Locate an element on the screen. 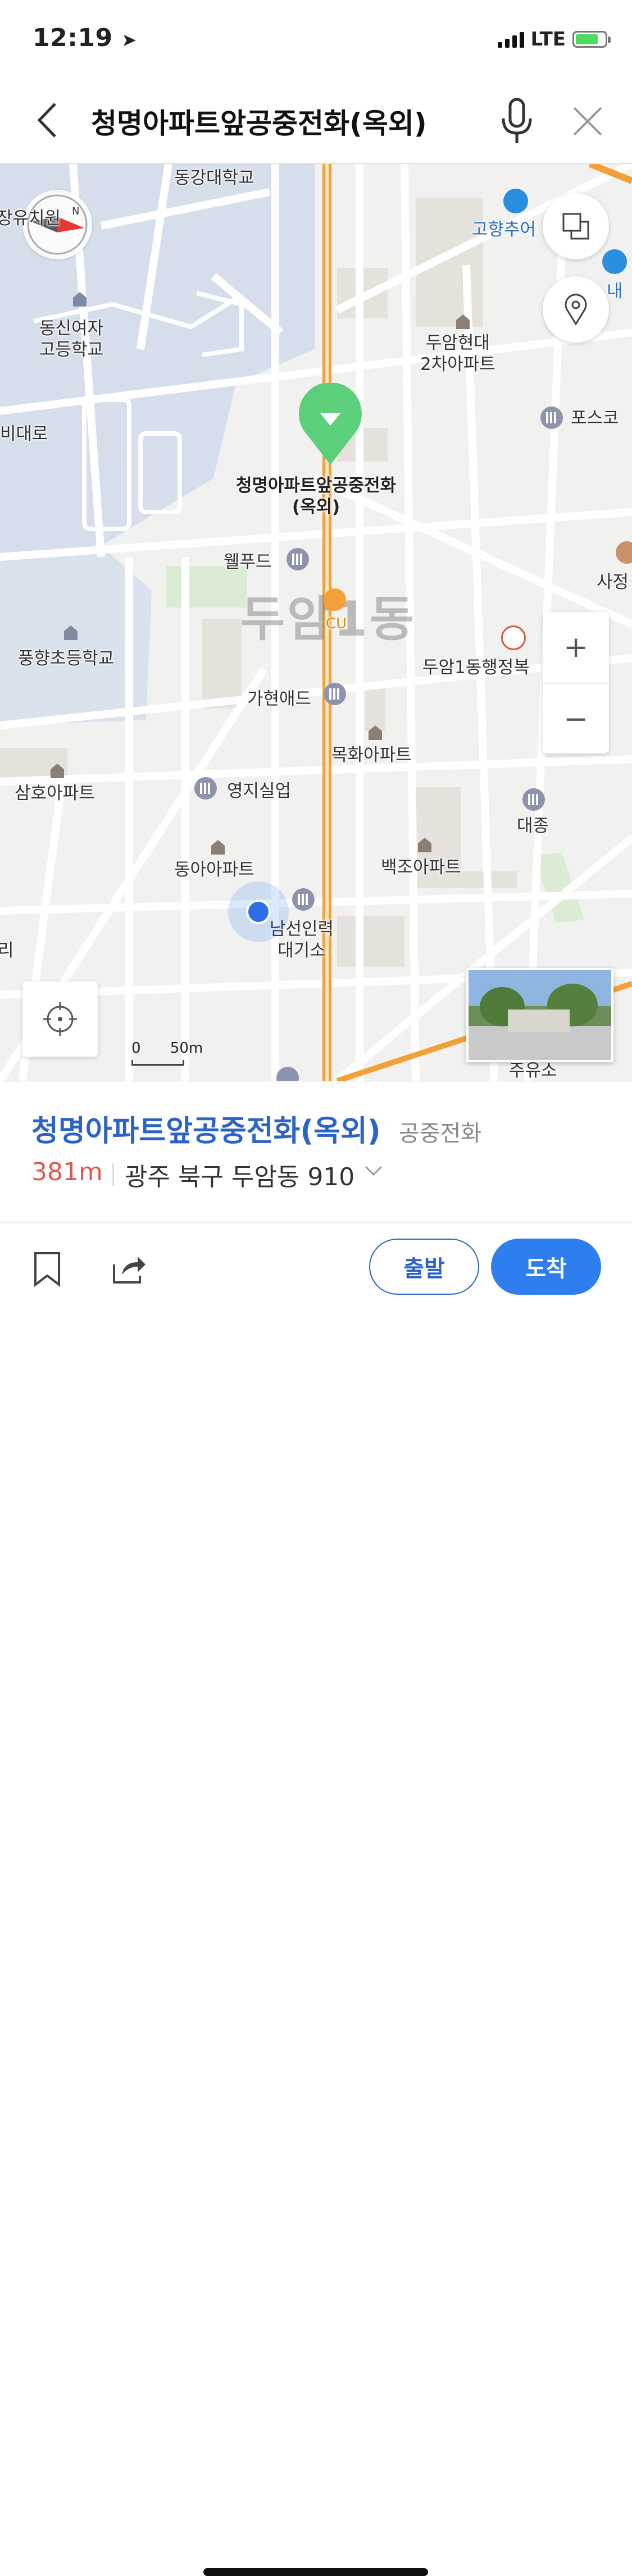 This screenshot has height=2576, width=632. marker-pin-icon is located at coordinates (330, 423).